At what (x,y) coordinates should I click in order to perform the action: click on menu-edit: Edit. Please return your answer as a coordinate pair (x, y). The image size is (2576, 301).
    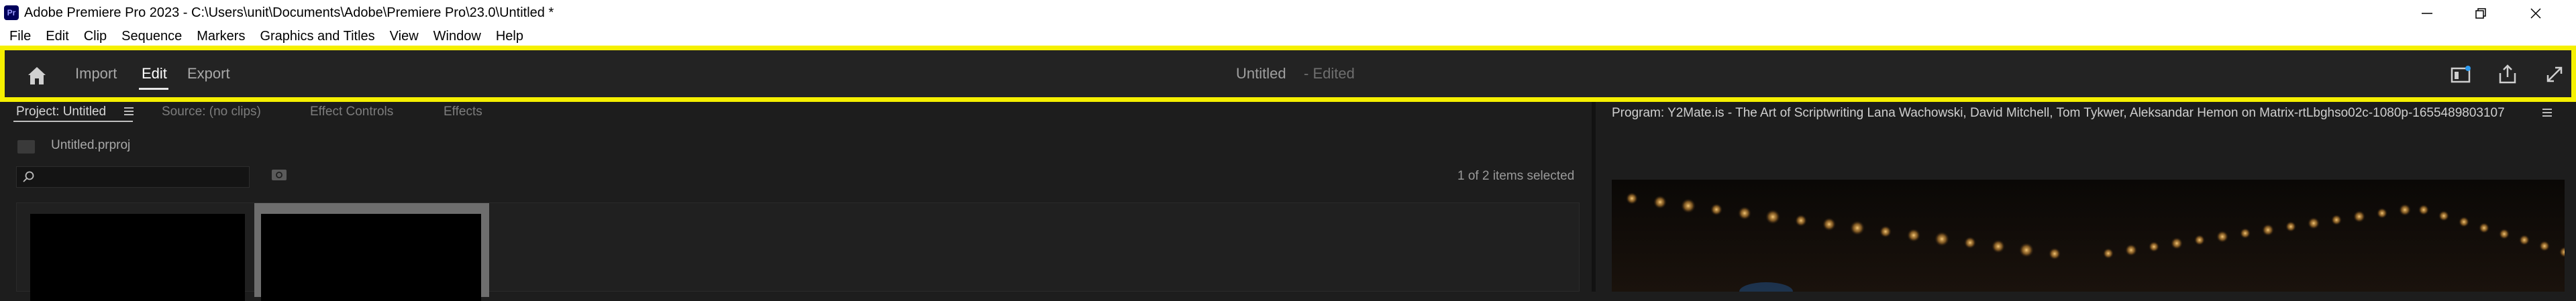
    Looking at the image, I should click on (57, 36).